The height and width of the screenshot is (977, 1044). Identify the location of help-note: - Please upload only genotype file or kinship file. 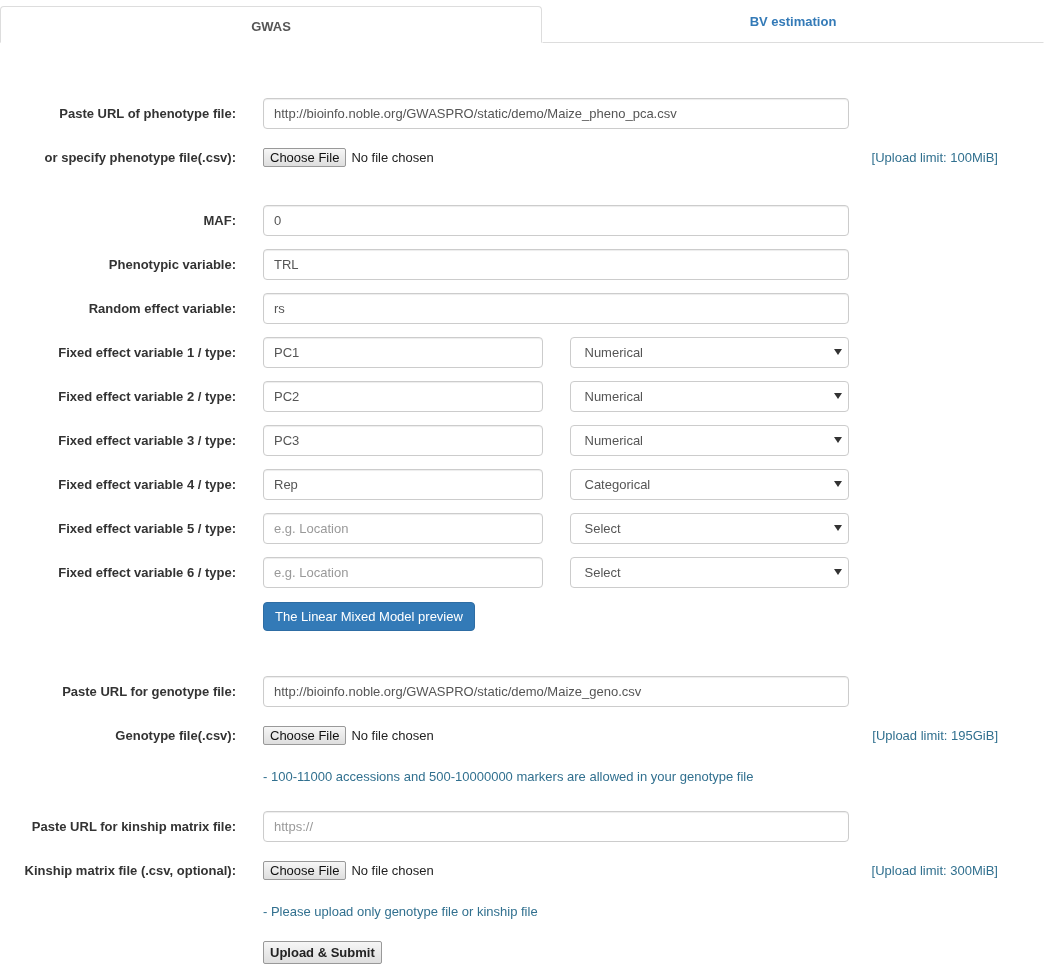
(401, 911).